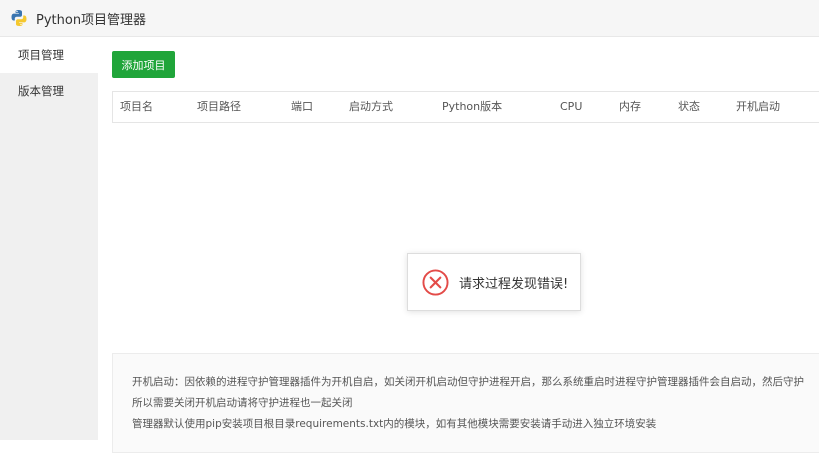  I want to click on title-bar: Python项目管理器, so click(409, 18).